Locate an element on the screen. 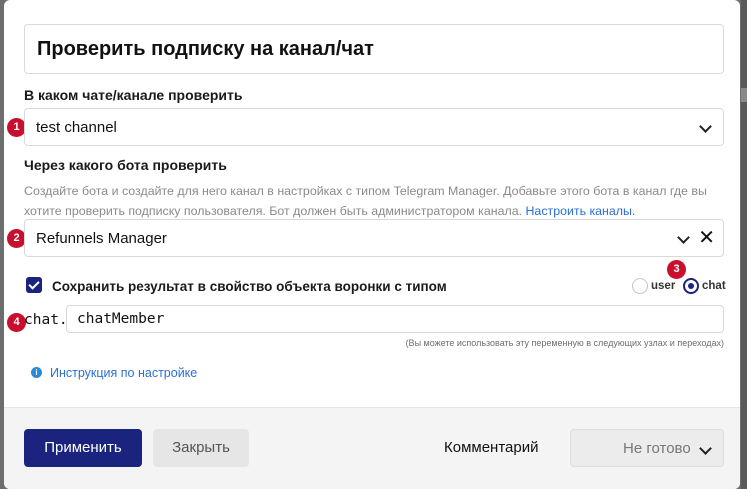 The height and width of the screenshot is (489, 747). chat-label: В каком чате/канале проверить is located at coordinates (133, 95).